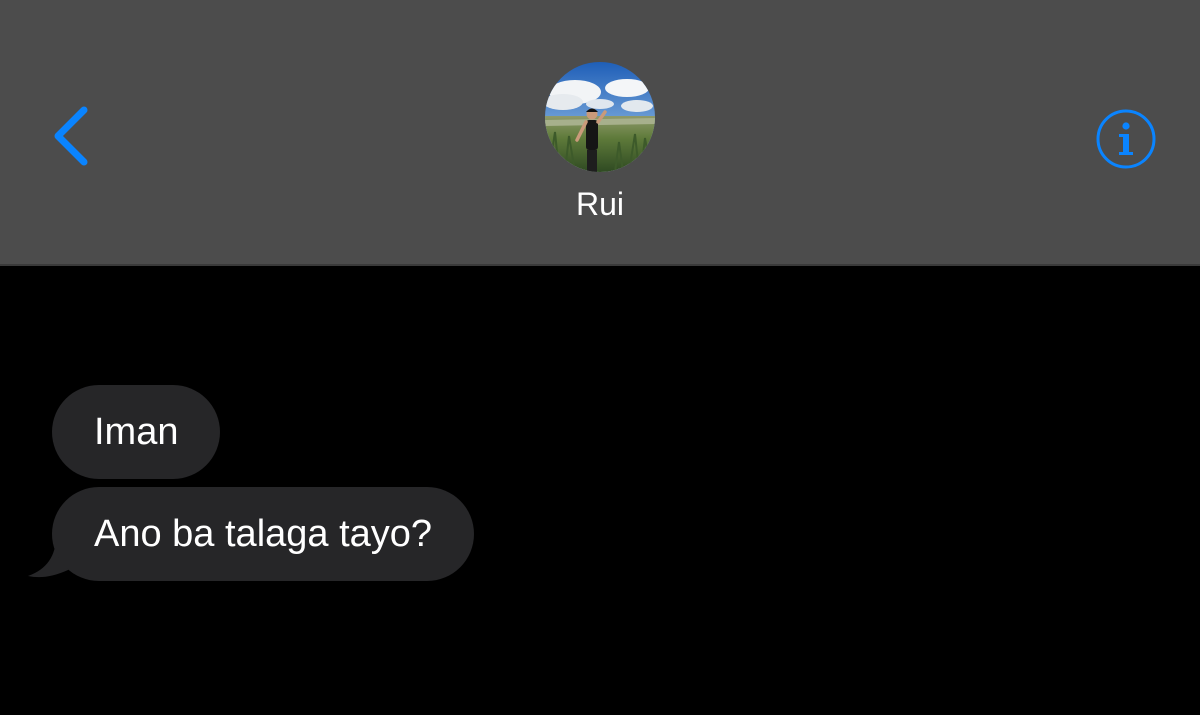 The image size is (1200, 715). I want to click on avatar, so click(600, 117).